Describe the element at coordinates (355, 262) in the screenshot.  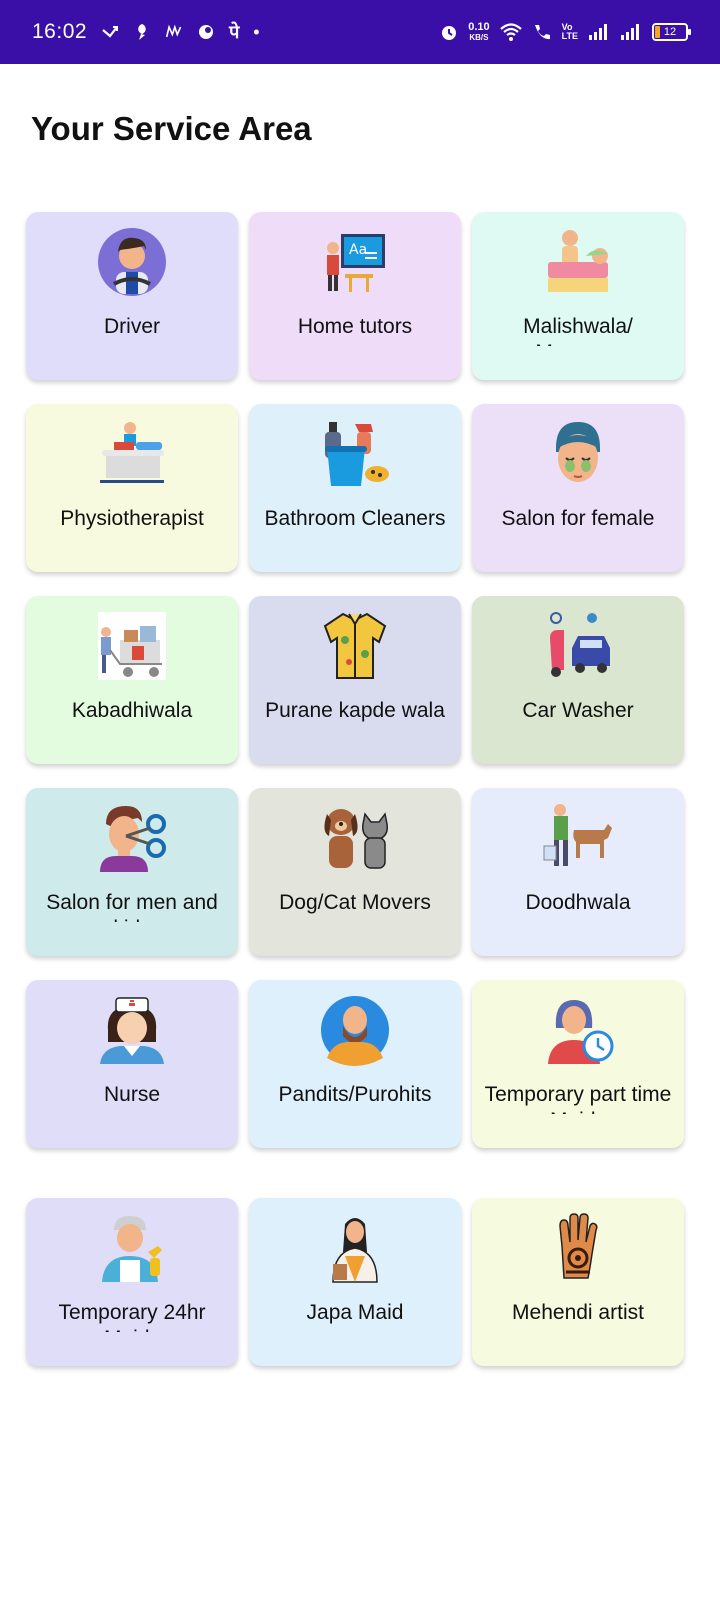
I see `tutor-icon: Aa` at that location.